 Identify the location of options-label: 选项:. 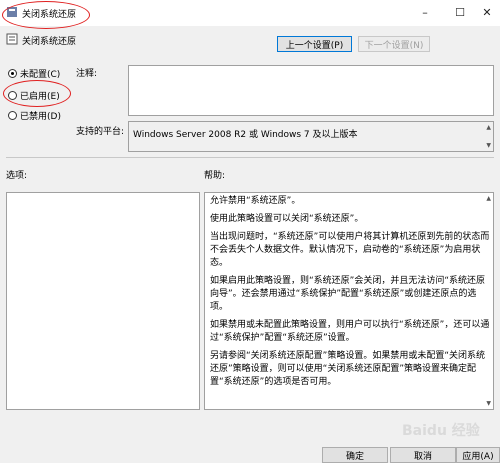
(17, 176).